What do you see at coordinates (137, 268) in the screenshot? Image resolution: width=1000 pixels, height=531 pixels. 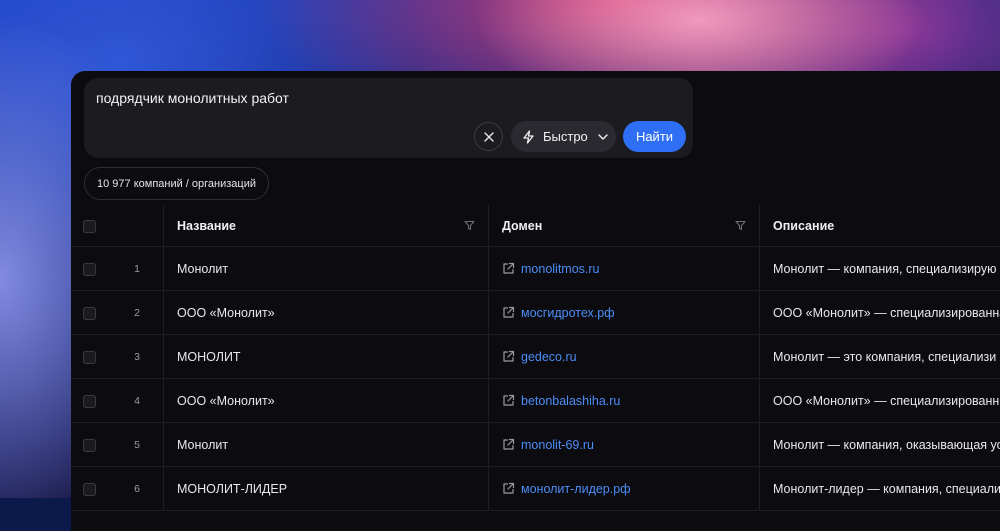 I see `row-number: 1` at bounding box center [137, 268].